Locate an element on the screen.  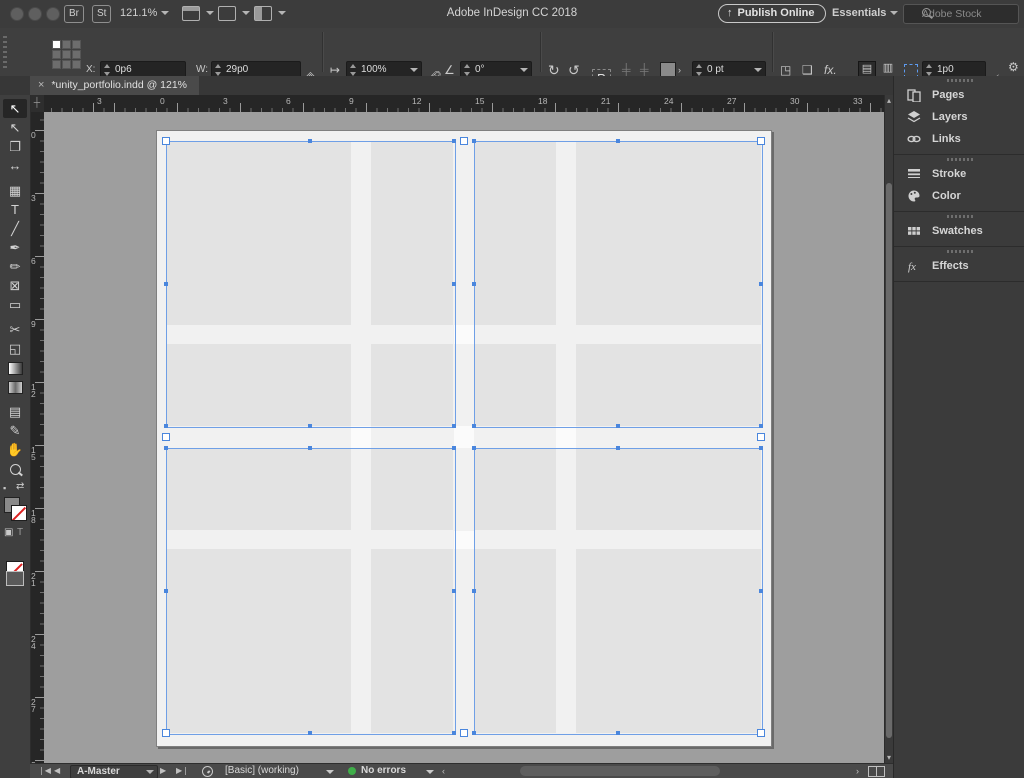
zoom-tool is located at coordinates (15, 468).